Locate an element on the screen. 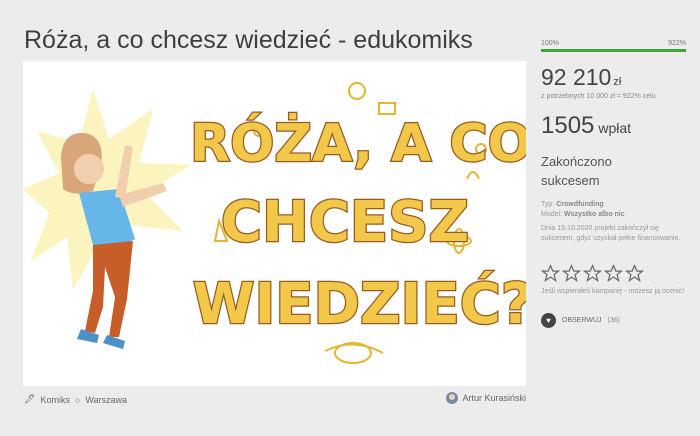  progress-bar is located at coordinates (613, 50).